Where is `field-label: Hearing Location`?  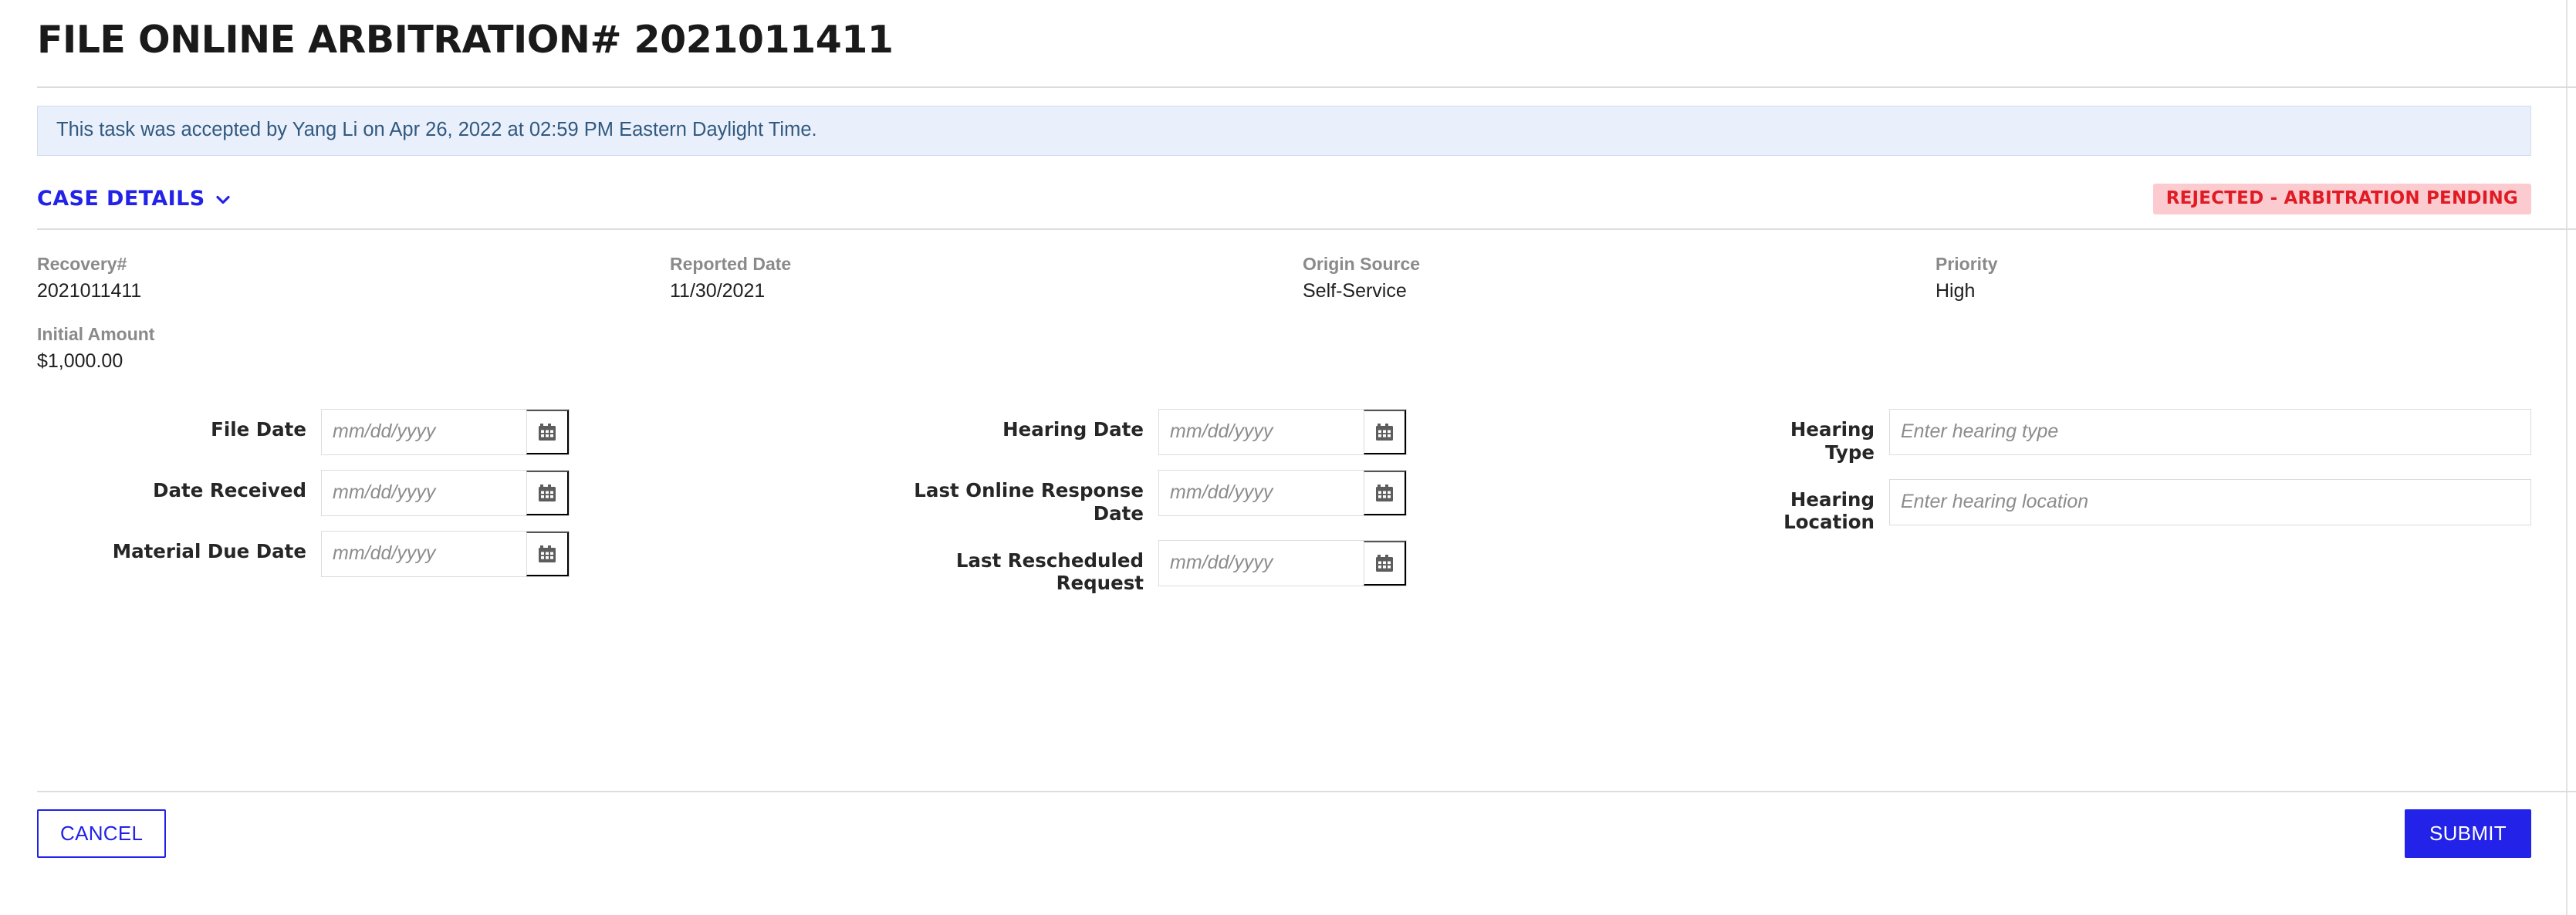
field-label: Hearing Location is located at coordinates (1829, 511).